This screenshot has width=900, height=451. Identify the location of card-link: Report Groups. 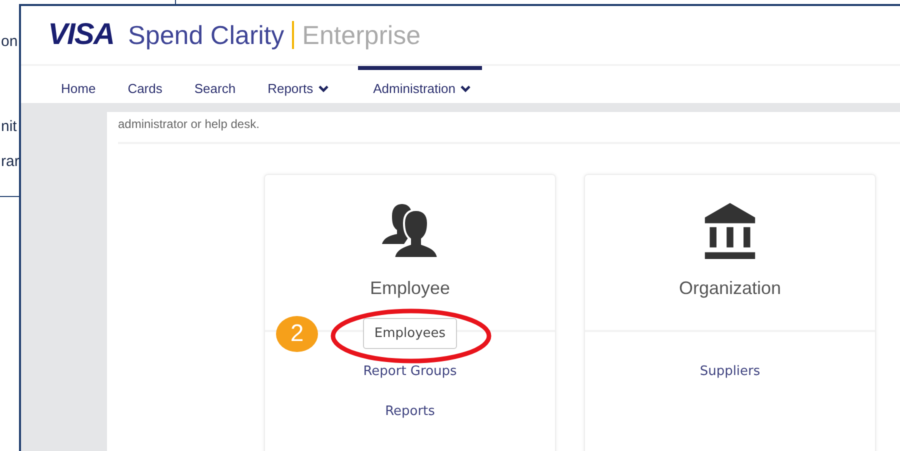
(410, 371).